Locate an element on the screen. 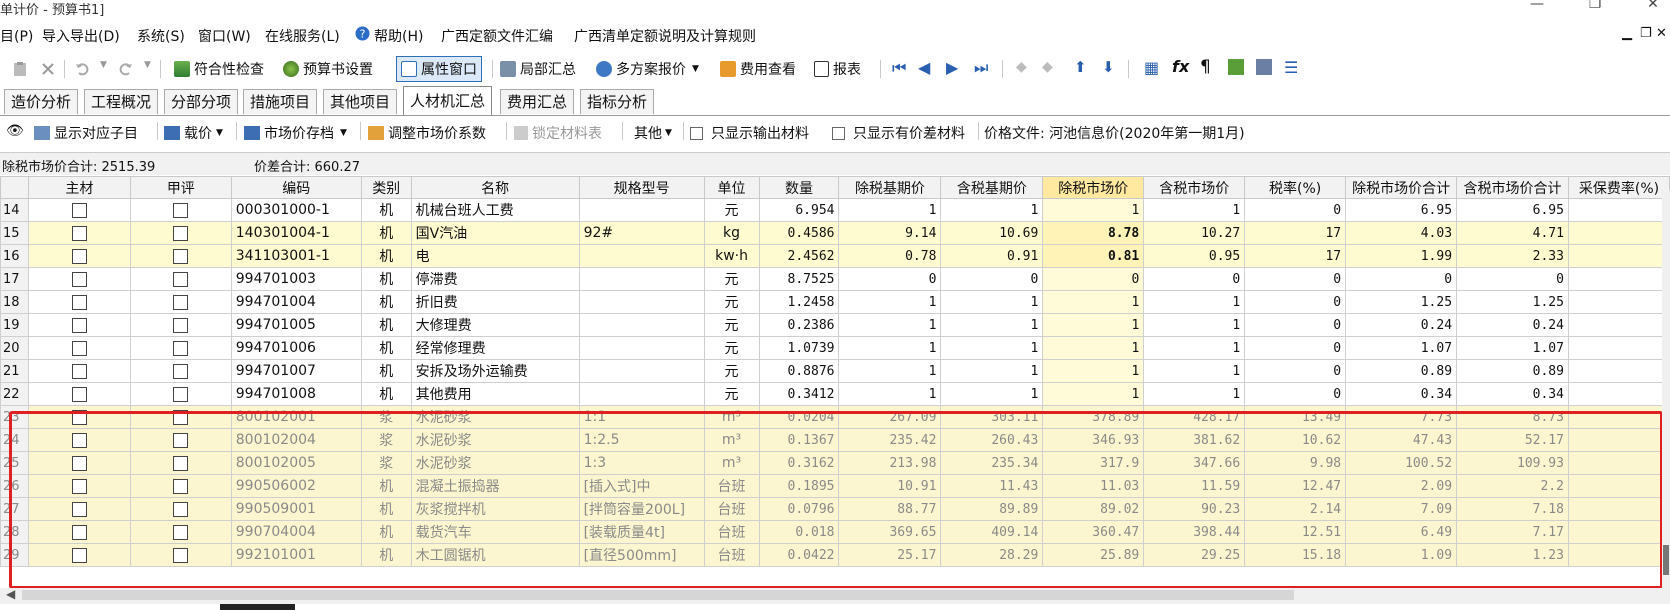  cell-market-price-inc: 29.25 is located at coordinates (1194, 555).